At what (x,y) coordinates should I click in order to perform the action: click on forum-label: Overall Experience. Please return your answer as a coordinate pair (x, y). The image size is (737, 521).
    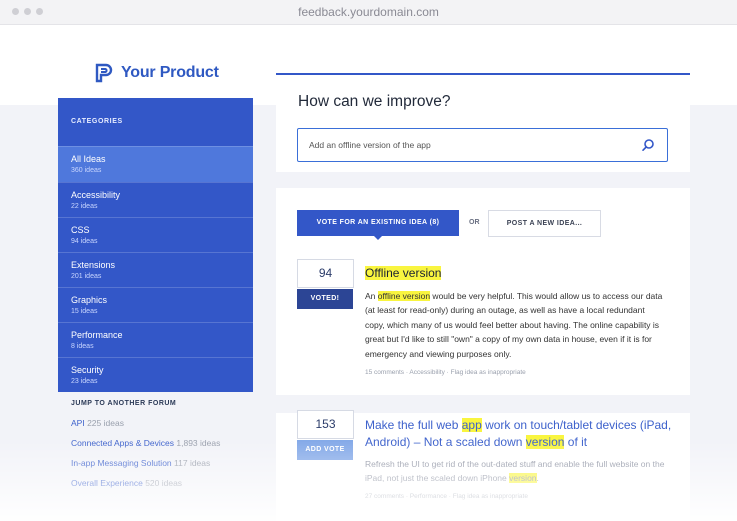
    Looking at the image, I should click on (107, 483).